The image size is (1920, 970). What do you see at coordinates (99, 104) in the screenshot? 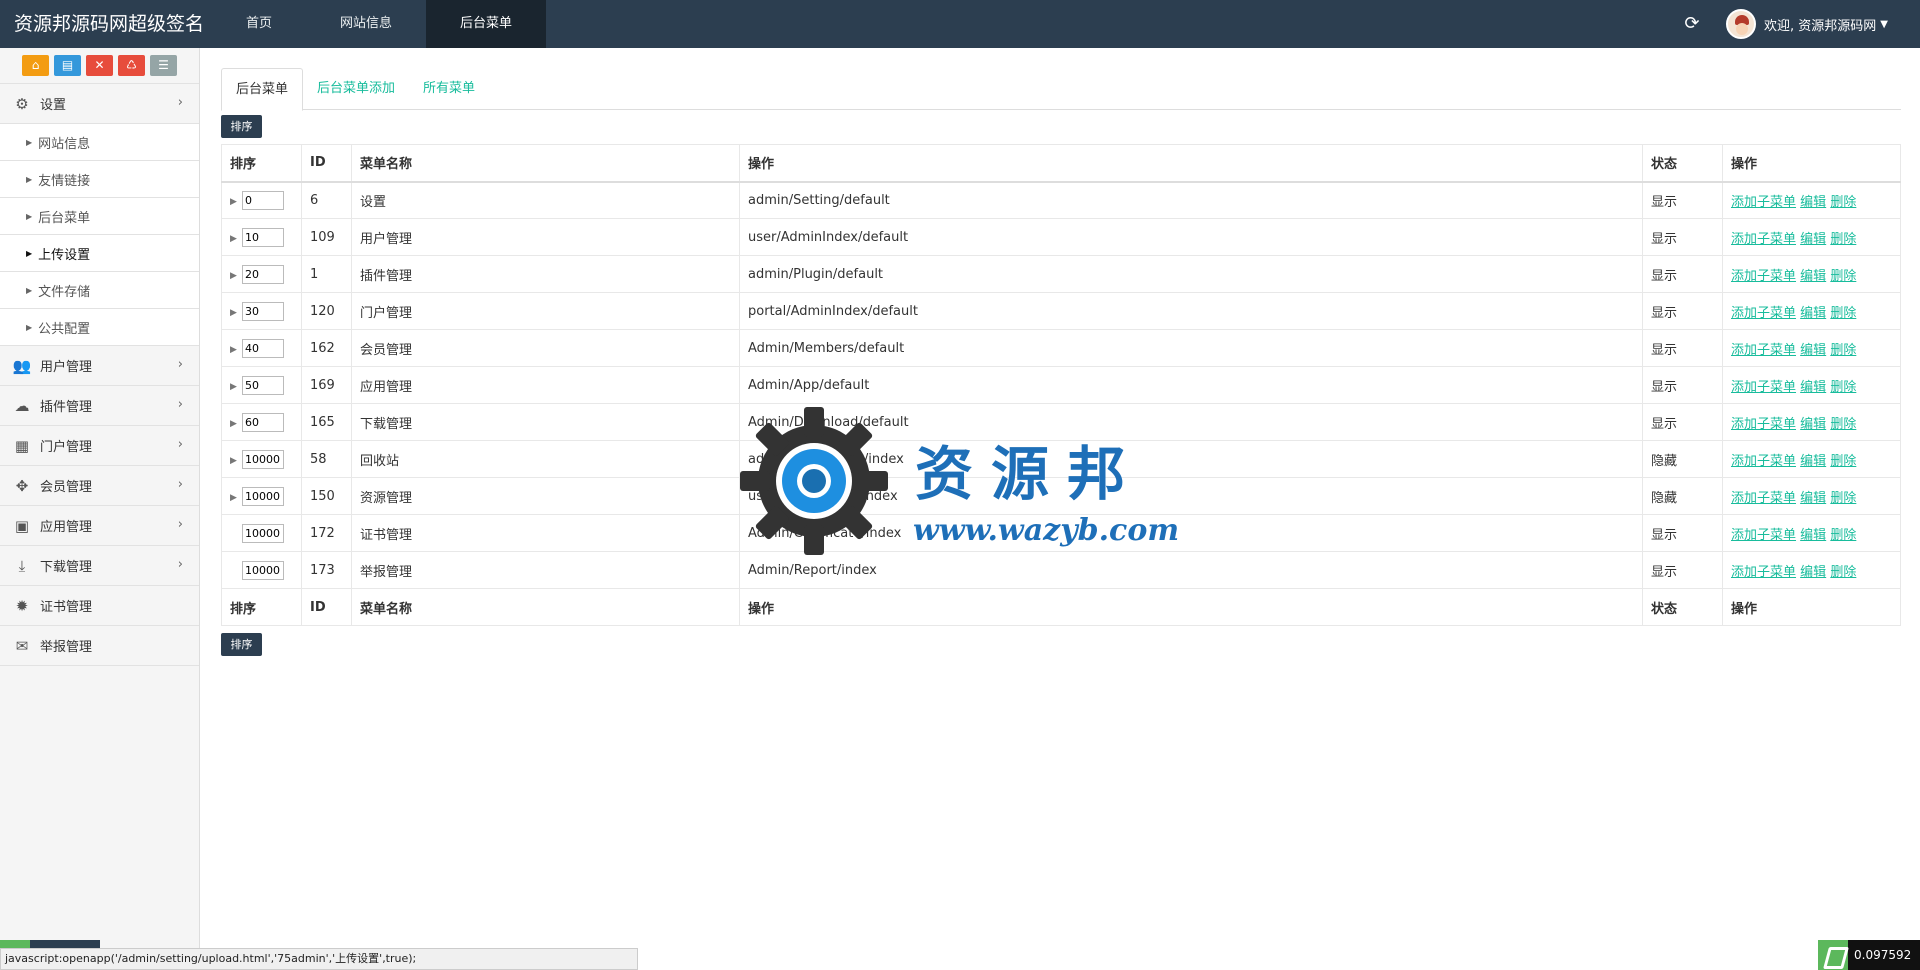
I see `sidebar-group-settings: ⚙ 设置 ›` at bounding box center [99, 104].